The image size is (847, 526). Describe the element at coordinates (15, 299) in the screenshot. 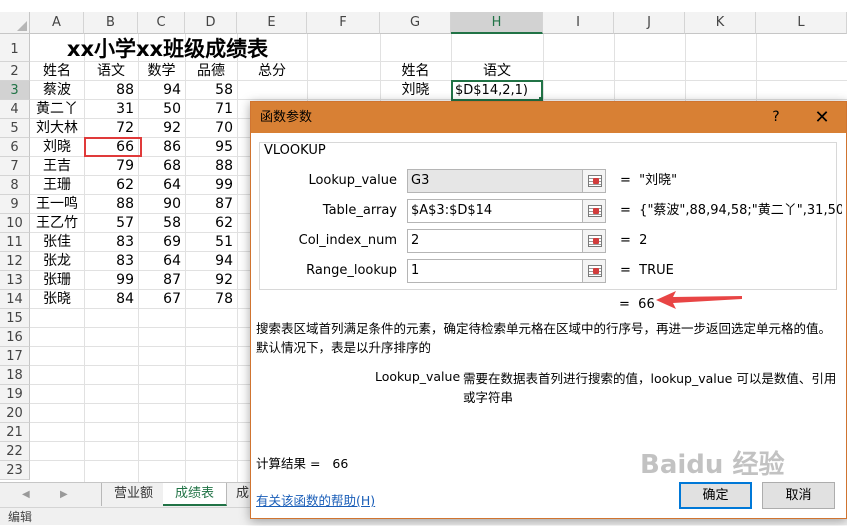

I see `row-header: 14` at that location.